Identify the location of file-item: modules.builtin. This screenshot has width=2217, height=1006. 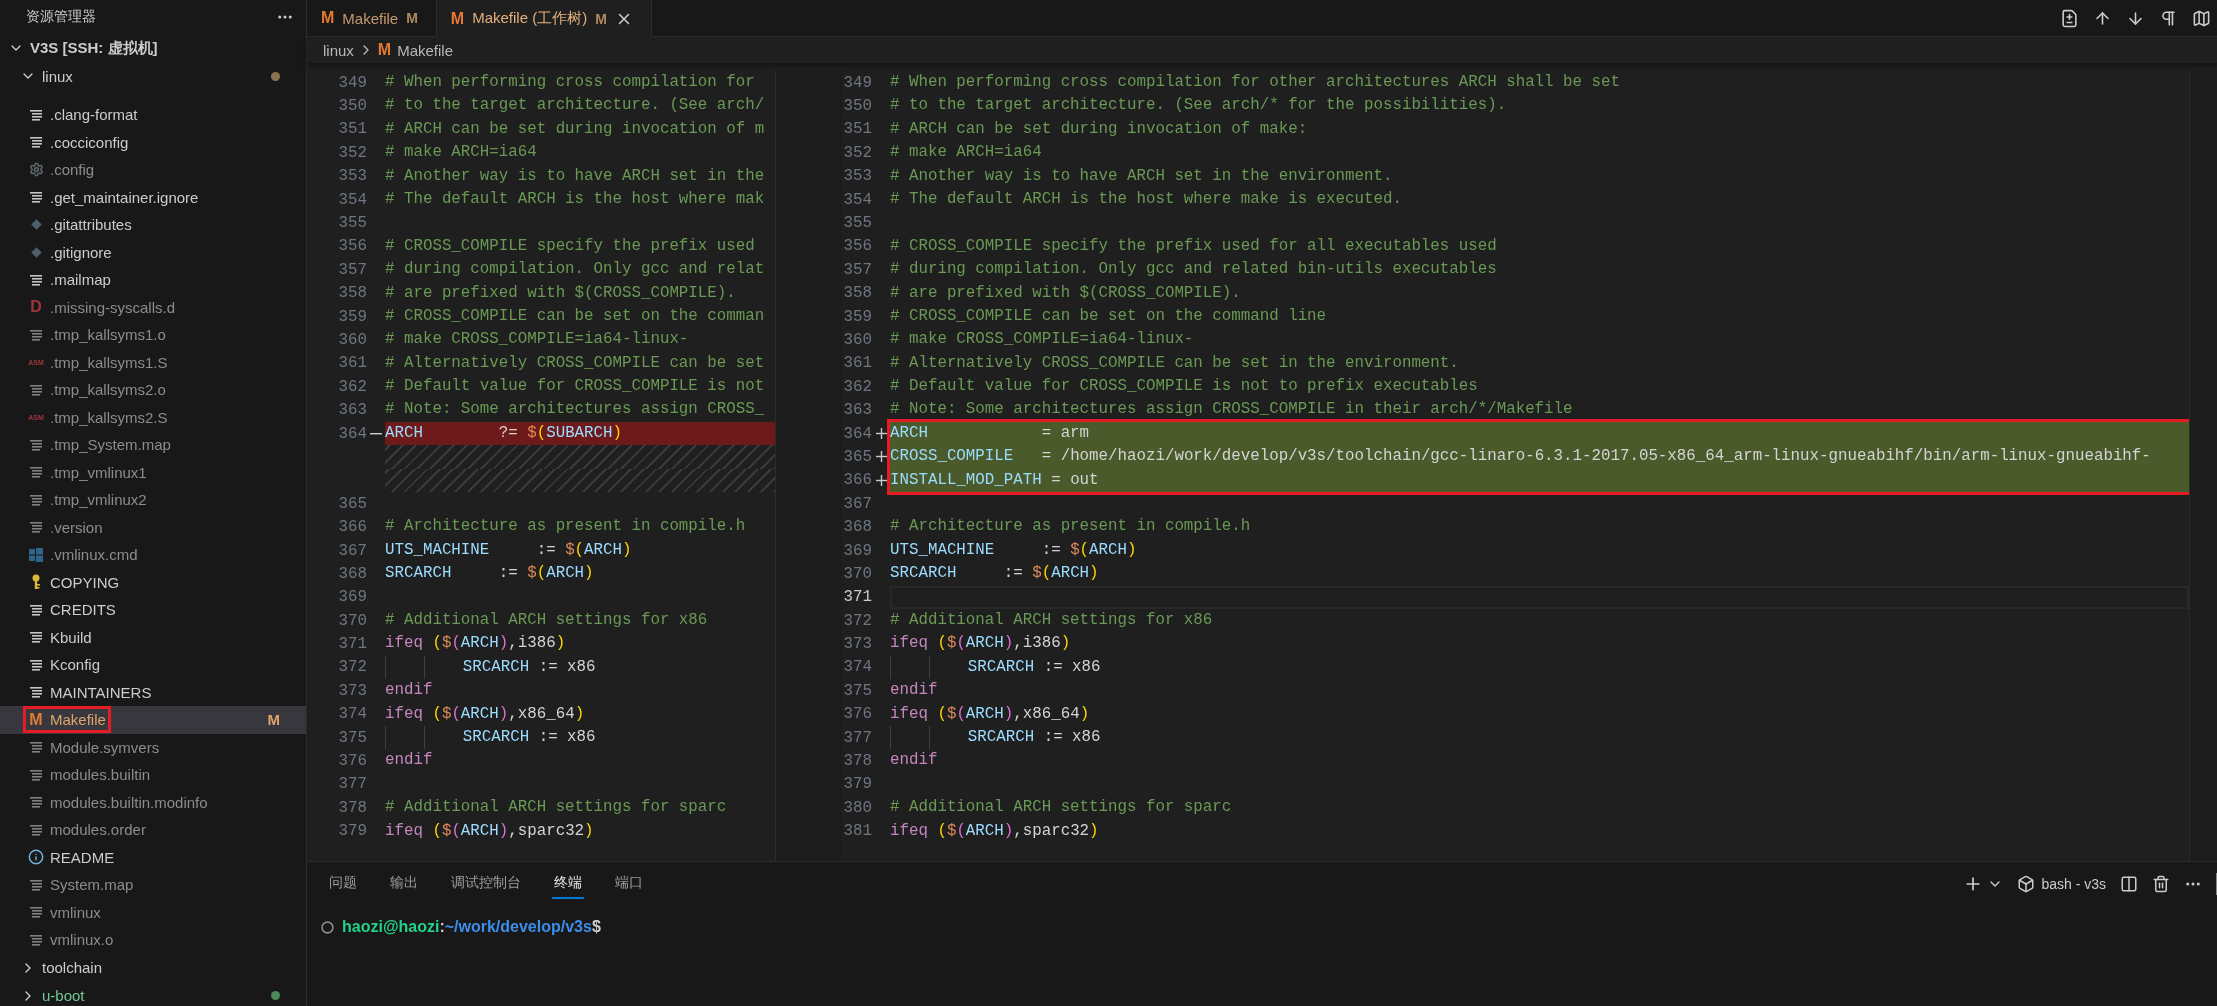
(153, 775).